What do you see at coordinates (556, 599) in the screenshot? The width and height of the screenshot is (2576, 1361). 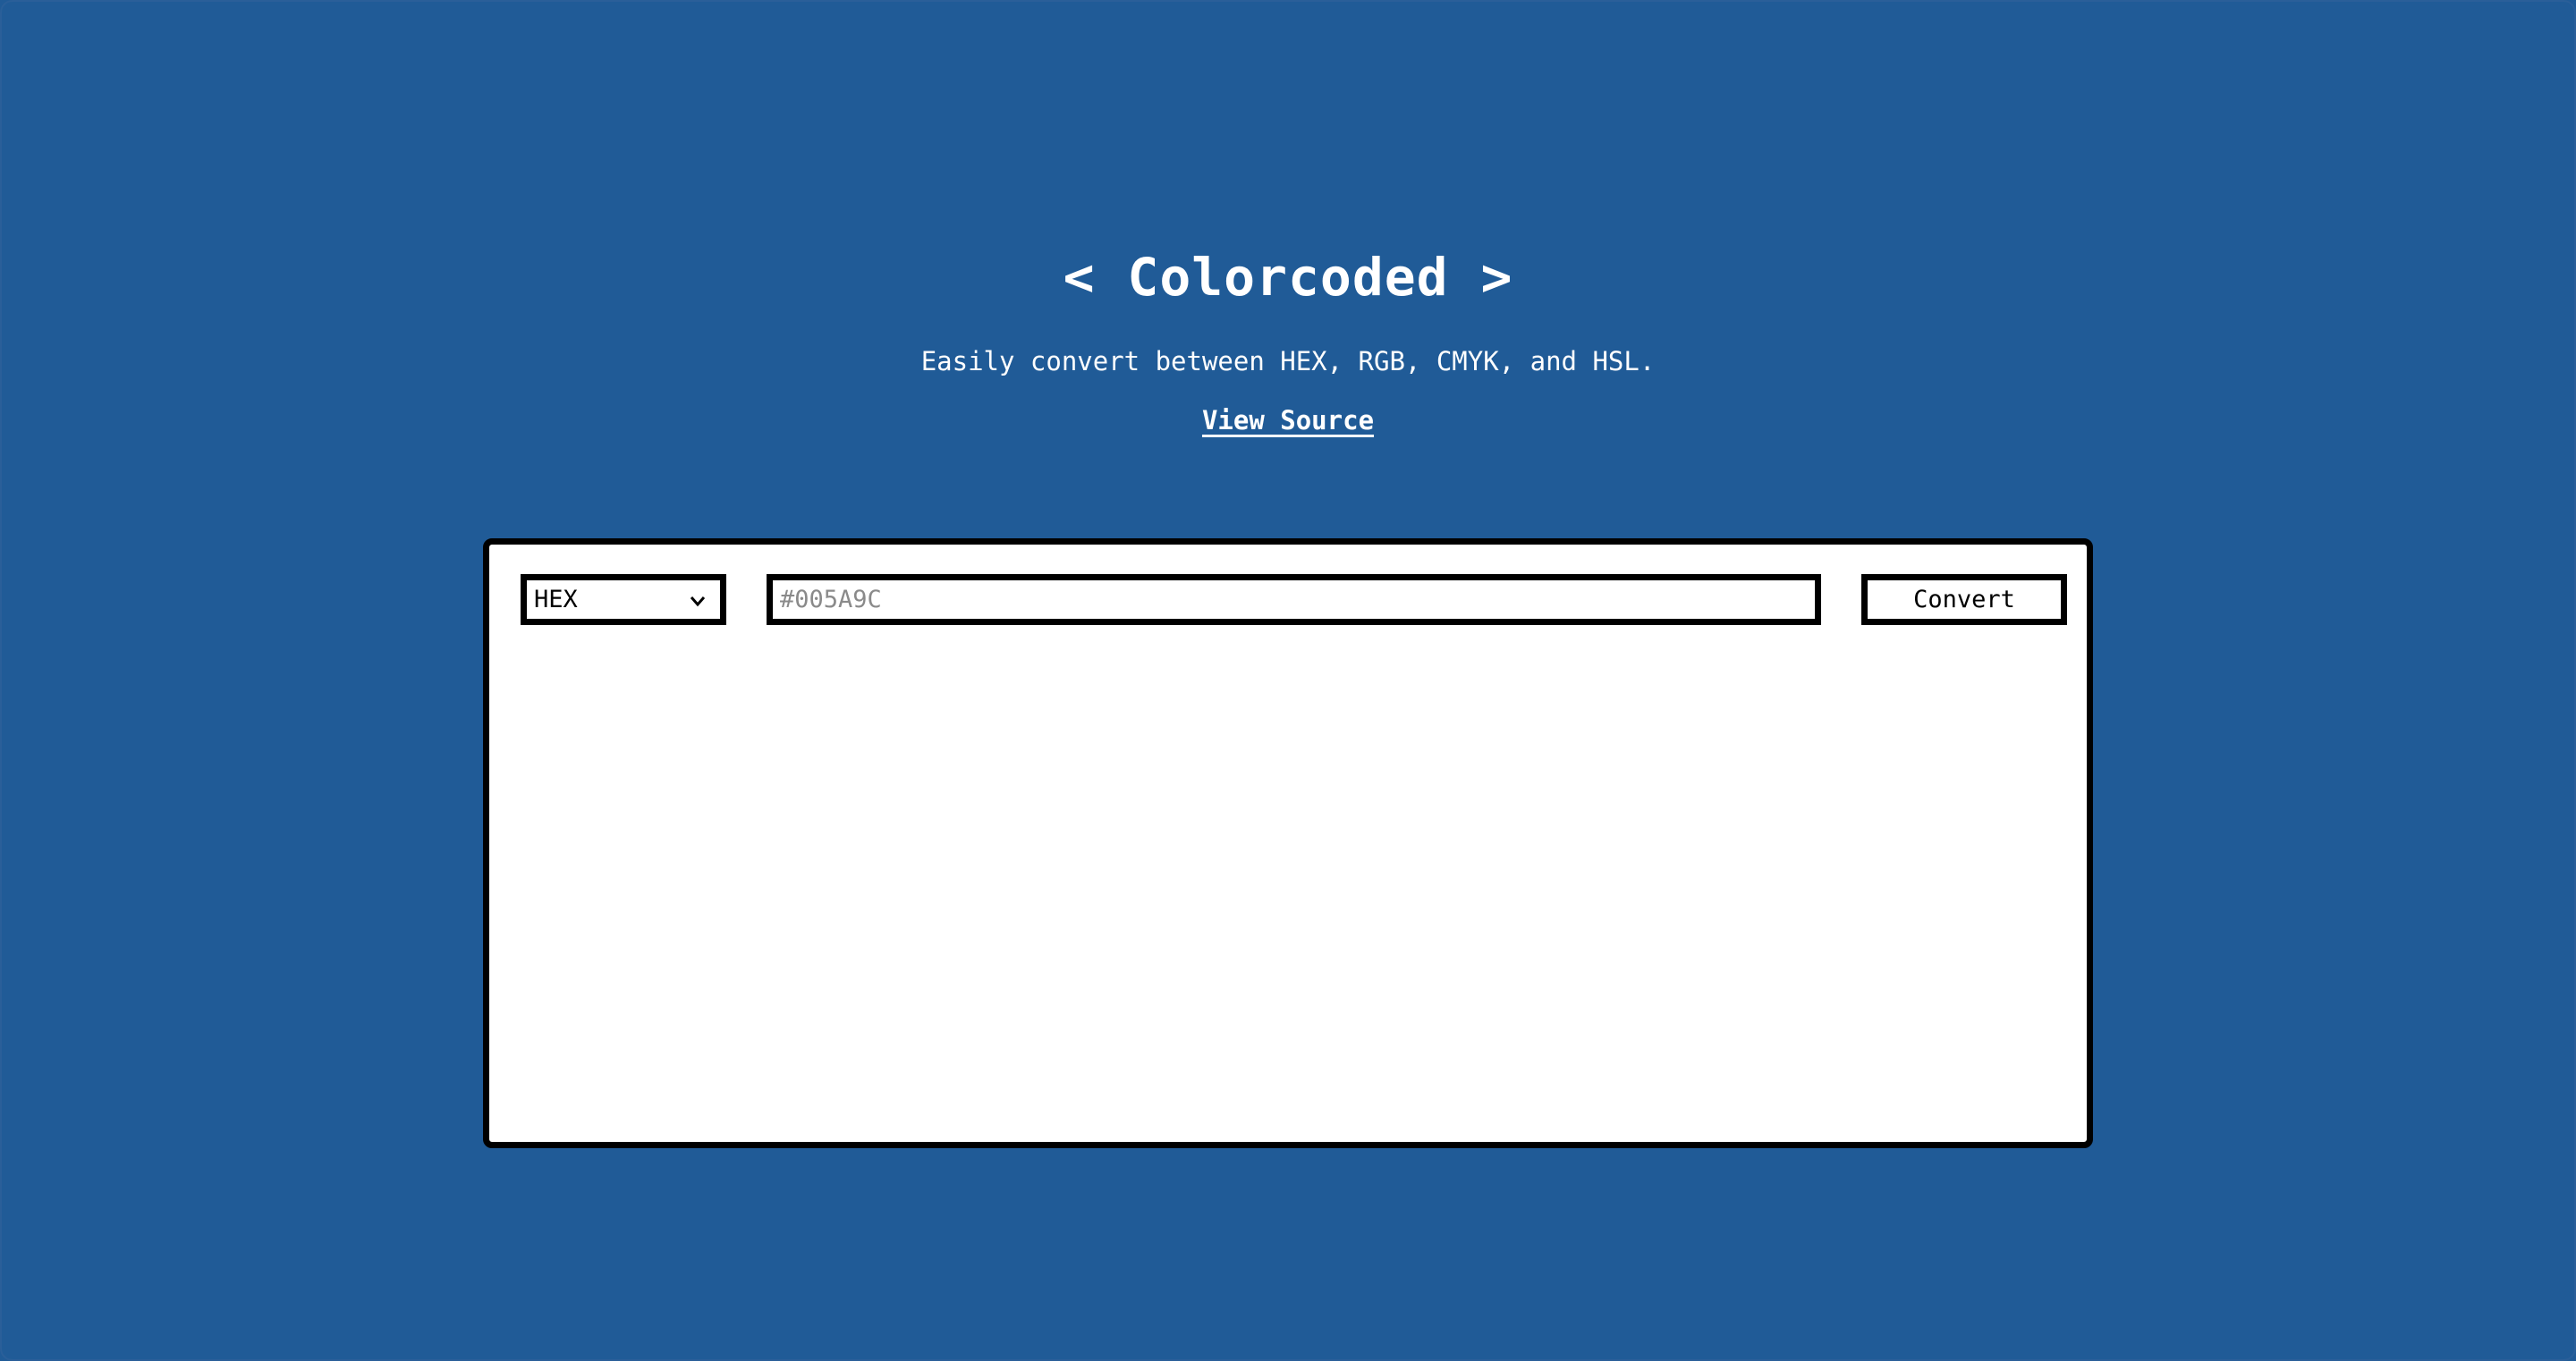 I see `format-select-value: HEX` at bounding box center [556, 599].